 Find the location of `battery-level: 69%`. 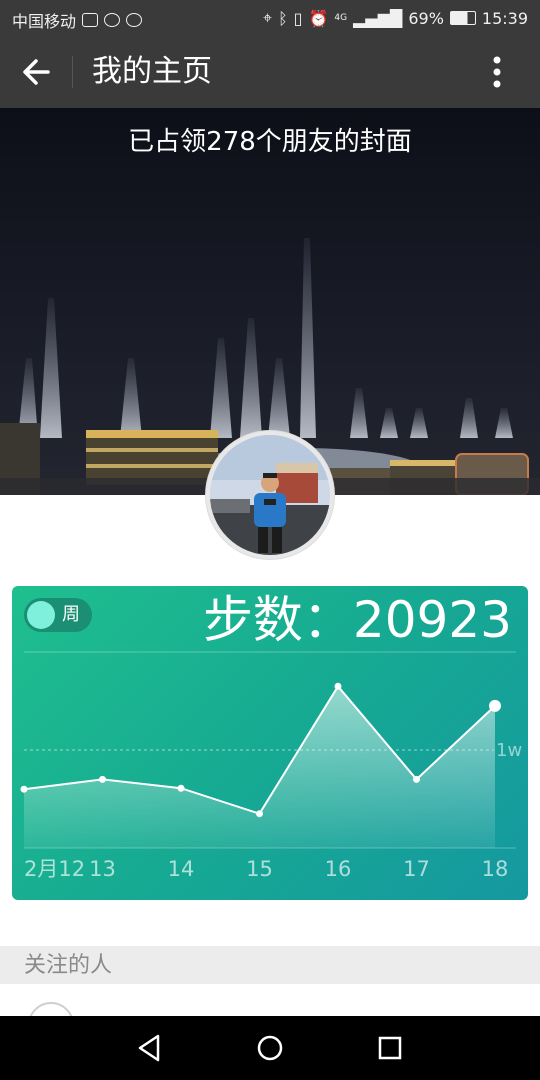

battery-level: 69% is located at coordinates (426, 18).